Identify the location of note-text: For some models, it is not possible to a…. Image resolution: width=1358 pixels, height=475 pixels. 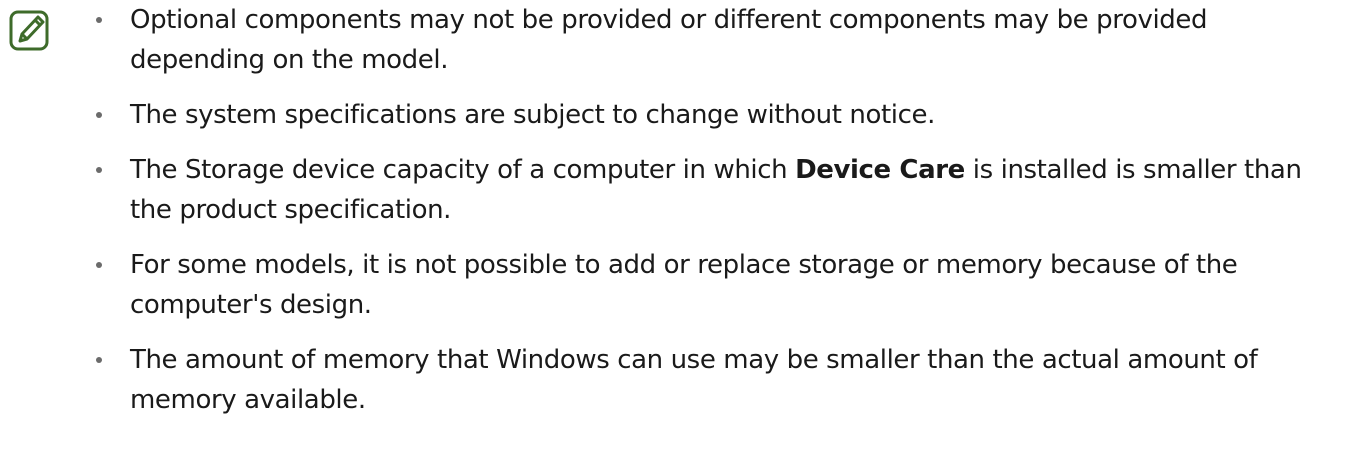
(684, 285).